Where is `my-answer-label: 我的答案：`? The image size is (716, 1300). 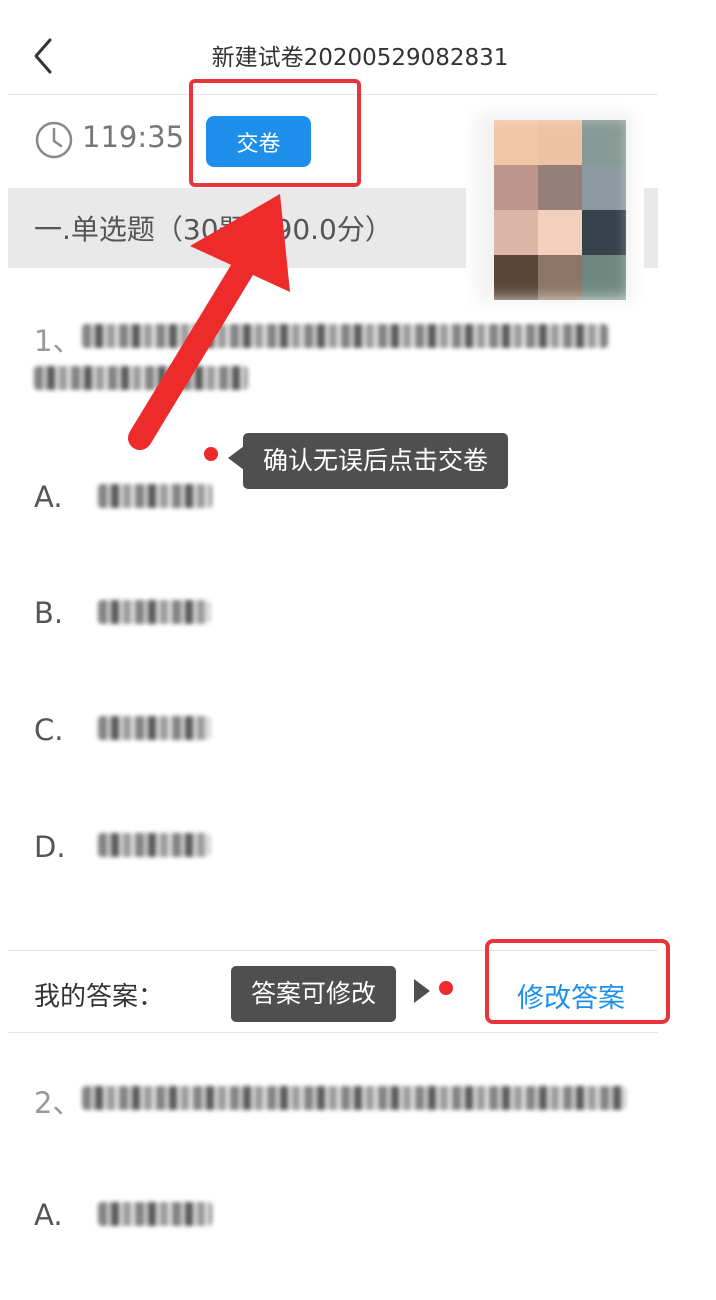
my-answer-label: 我的答案： is located at coordinates (99, 997).